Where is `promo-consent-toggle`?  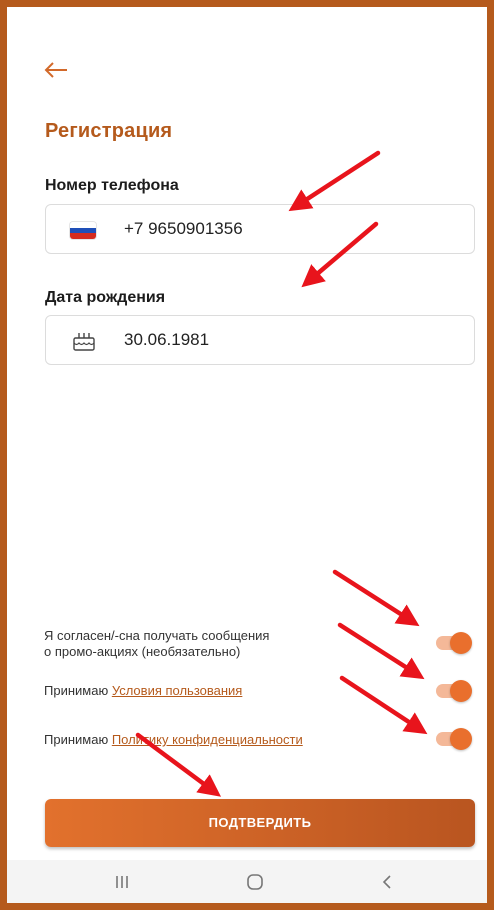 promo-consent-toggle is located at coordinates (454, 643).